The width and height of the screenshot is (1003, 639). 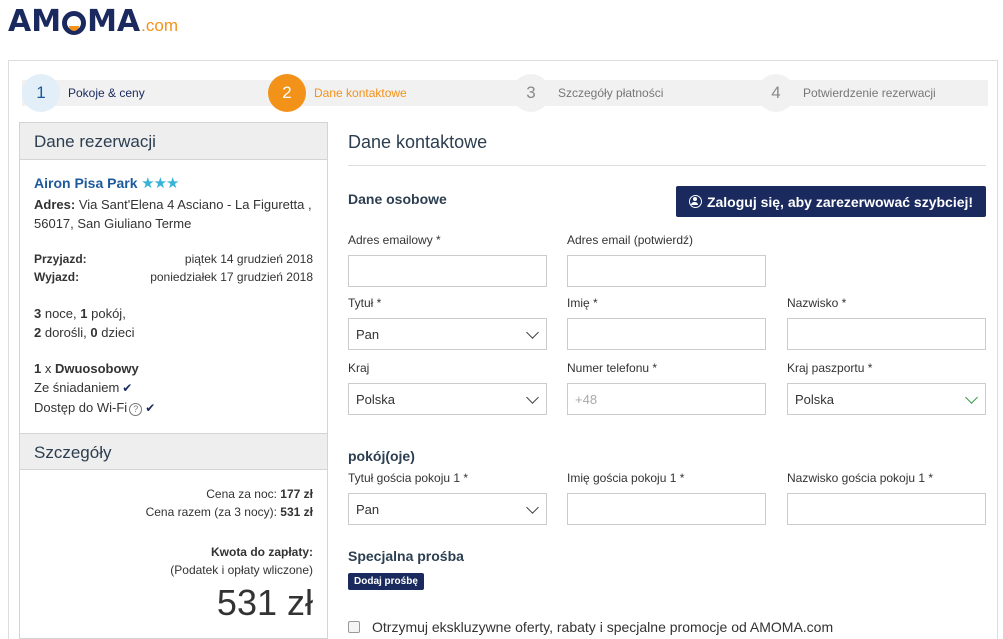 What do you see at coordinates (397, 199) in the screenshot?
I see `personal-data-title: Dane osobowe` at bounding box center [397, 199].